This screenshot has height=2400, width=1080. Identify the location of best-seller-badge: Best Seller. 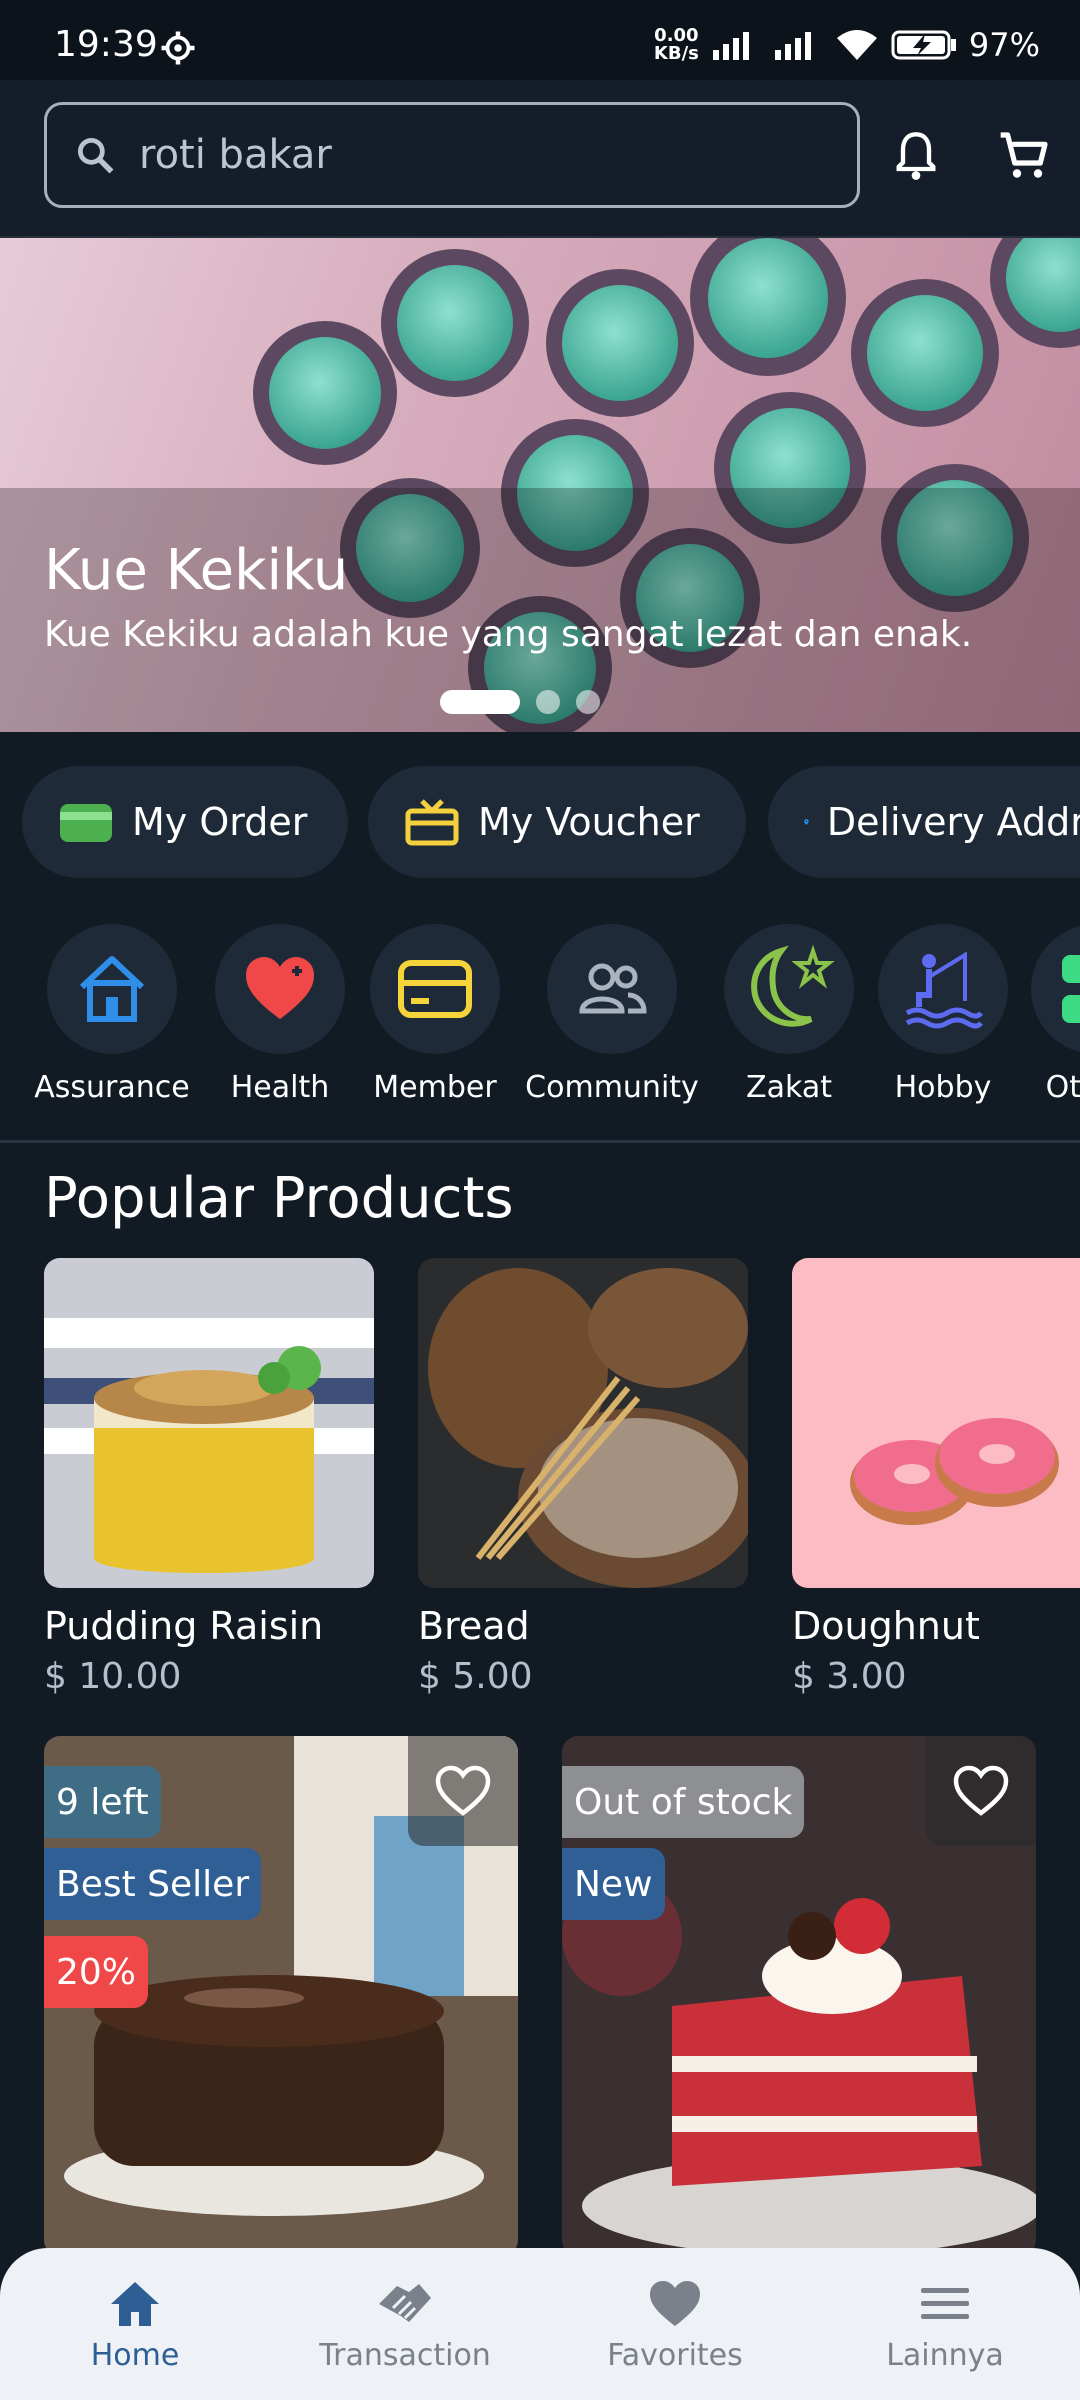
(153, 1884).